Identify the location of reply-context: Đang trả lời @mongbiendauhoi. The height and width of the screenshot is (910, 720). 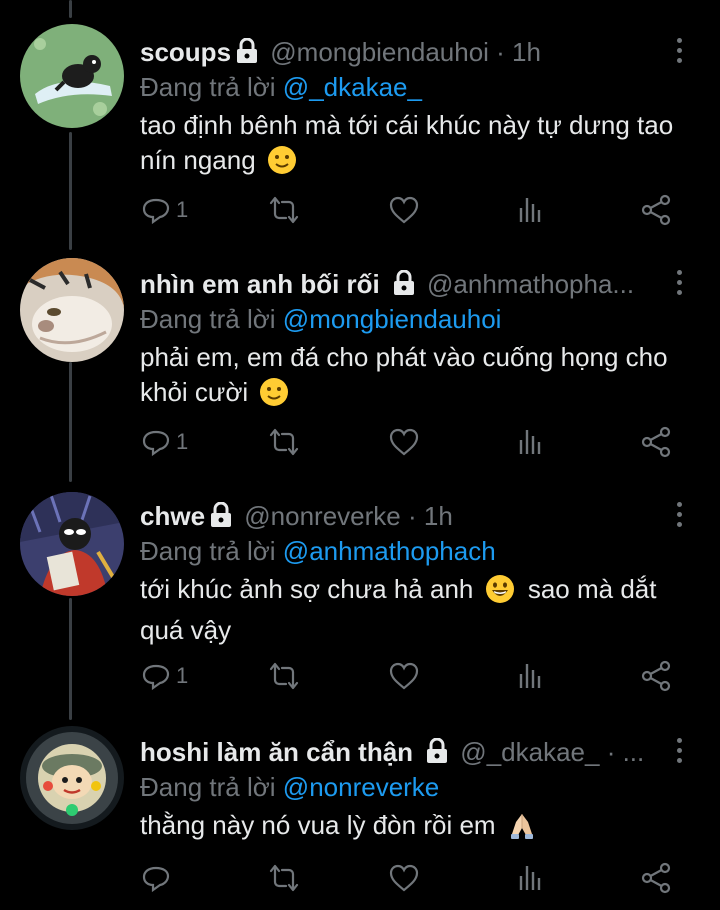
(320, 319).